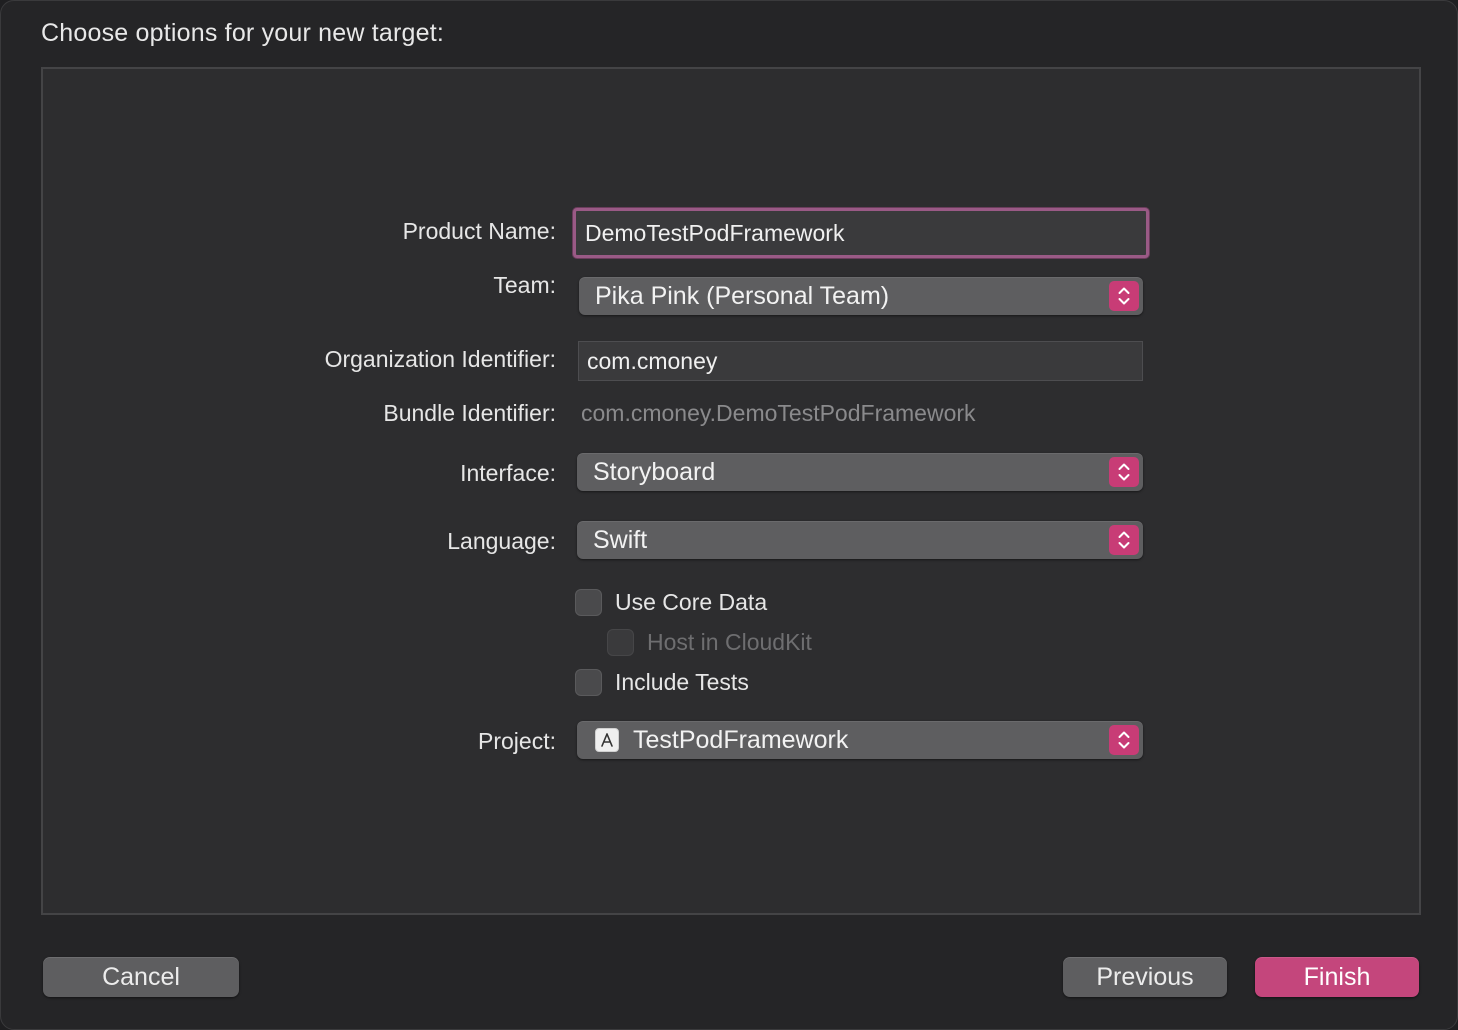 This screenshot has width=1458, height=1030. Describe the element at coordinates (729, 642) in the screenshot. I see `host-in-cloudkit-label: Host in CloudKit` at that location.